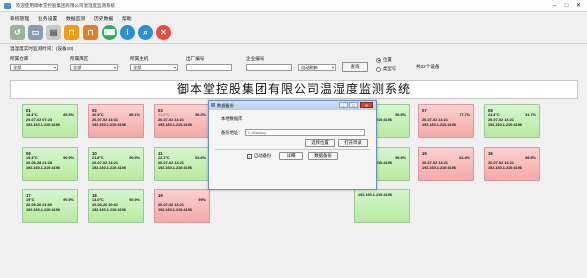 The height and width of the screenshot is (278, 587). I want to click on radio-location-label: 位置, so click(387, 59).